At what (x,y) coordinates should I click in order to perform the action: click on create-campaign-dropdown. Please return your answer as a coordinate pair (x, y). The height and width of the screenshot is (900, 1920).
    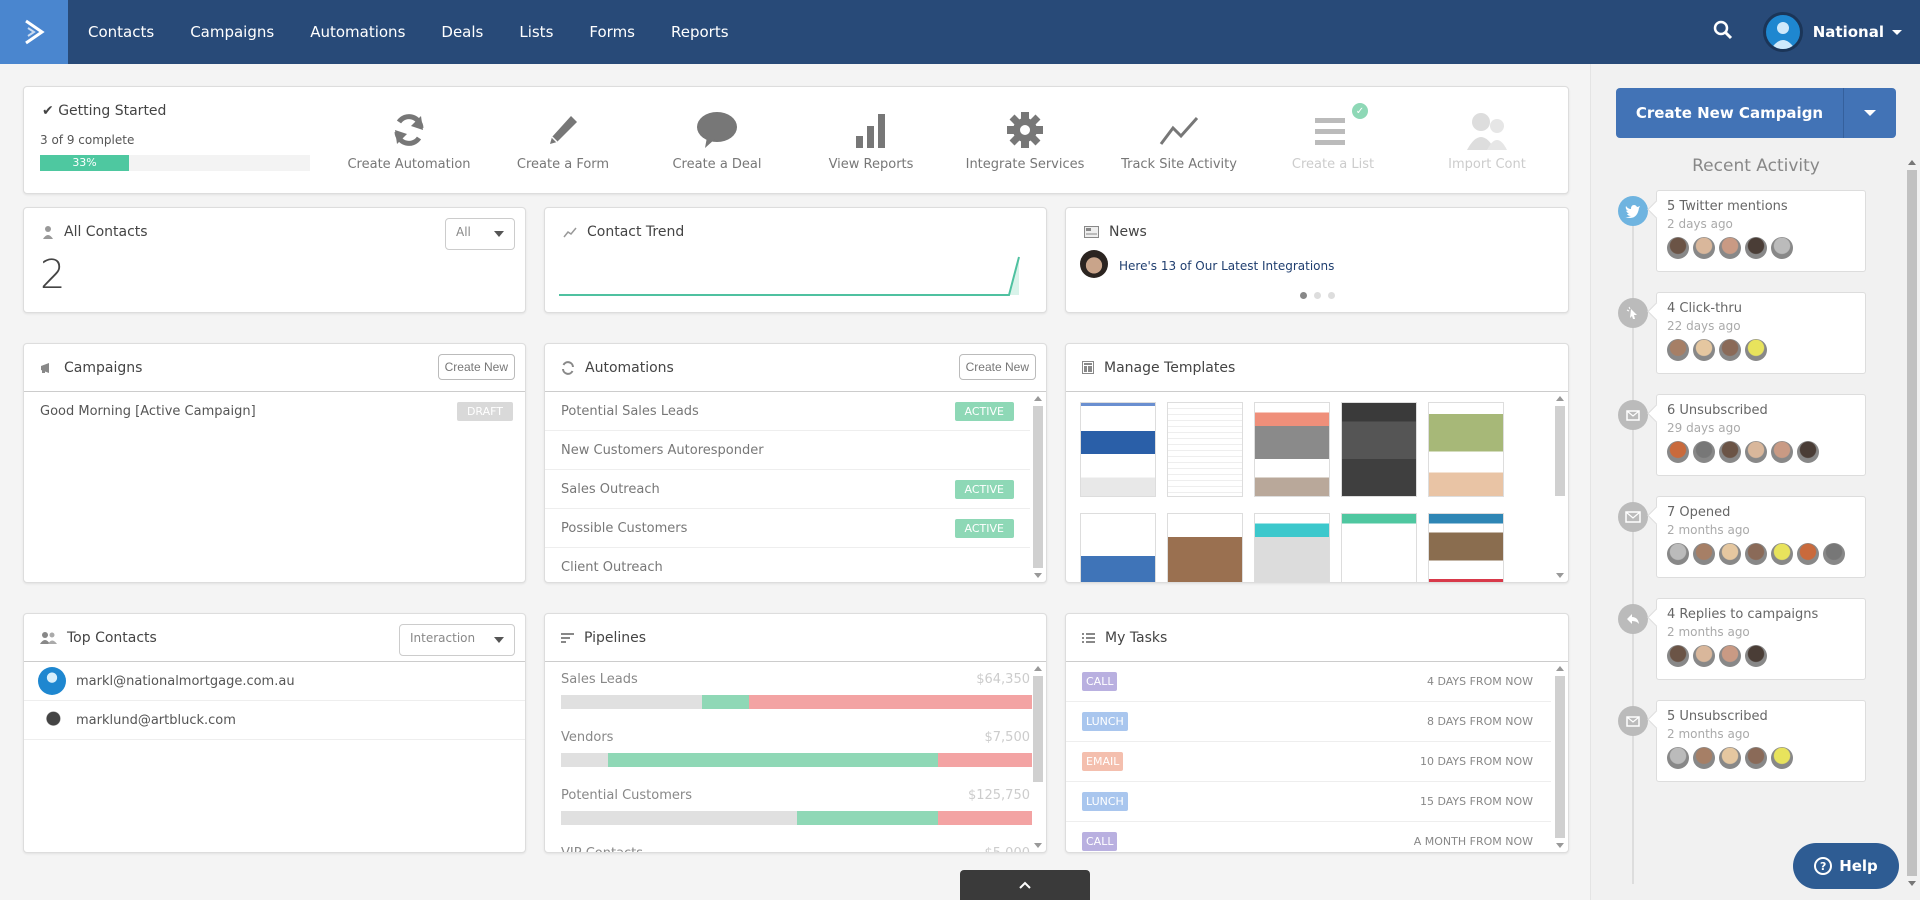
    Looking at the image, I should click on (1870, 113).